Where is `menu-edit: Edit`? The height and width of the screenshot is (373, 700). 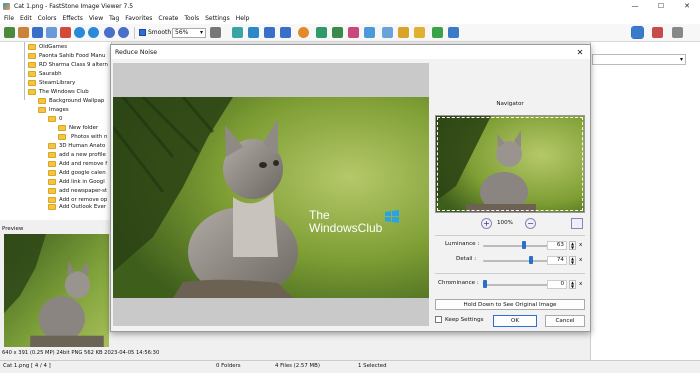 menu-edit: Edit is located at coordinates (26, 18).